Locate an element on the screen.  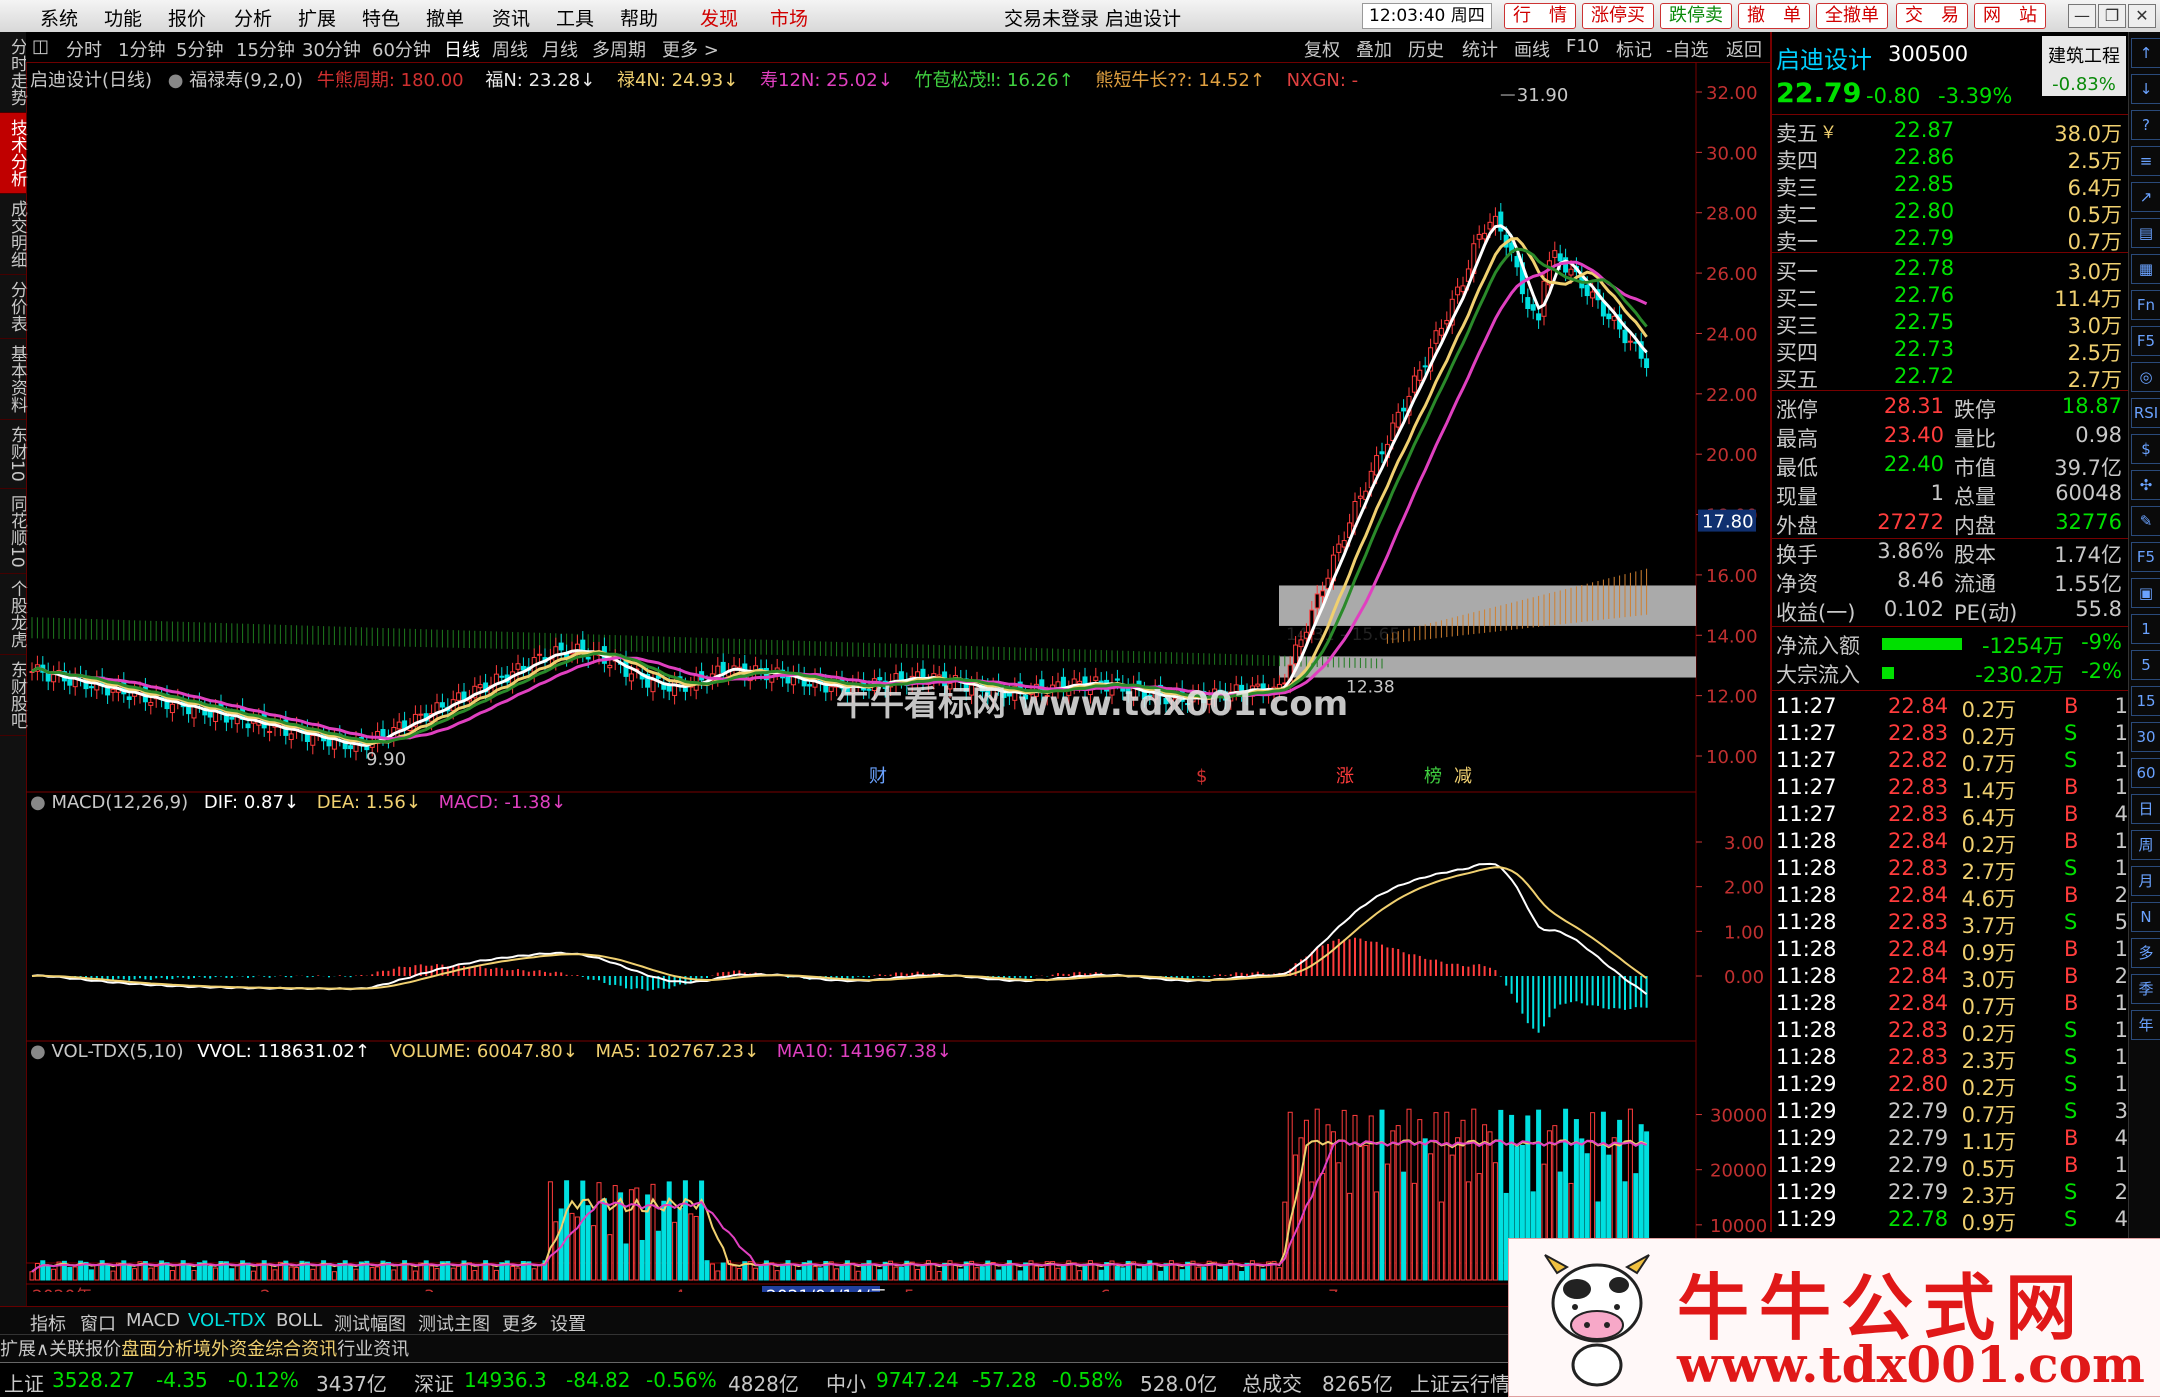
period-1: 1分钟 is located at coordinates (141, 49).